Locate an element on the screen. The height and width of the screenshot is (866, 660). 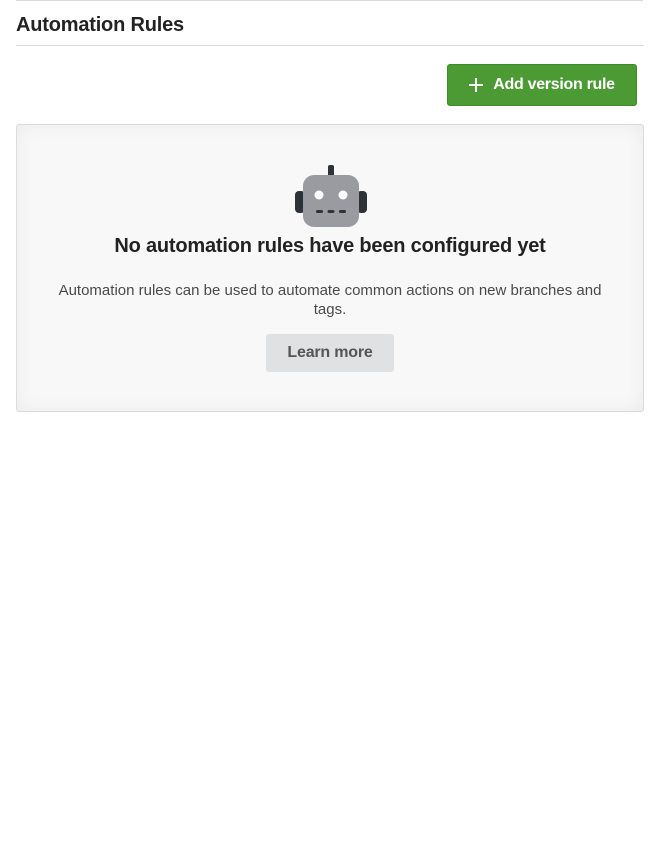
add-version-rule-label: Add version rule is located at coordinates (554, 84).